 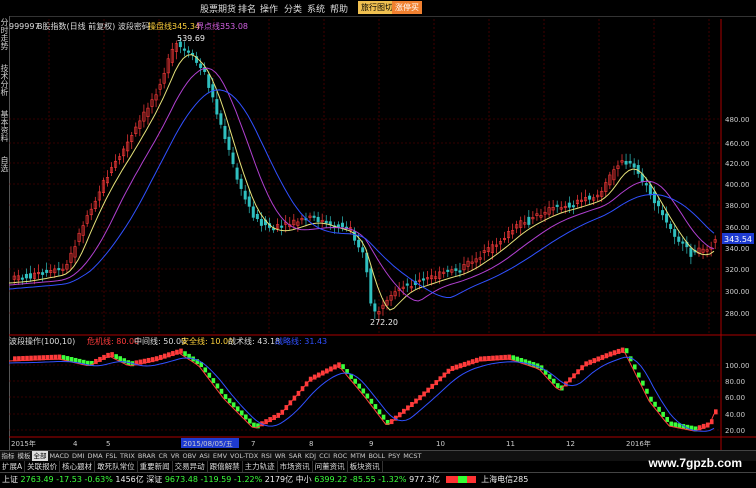 What do you see at coordinates (269, 8) in the screenshot?
I see `menu-operate: 操作` at bounding box center [269, 8].